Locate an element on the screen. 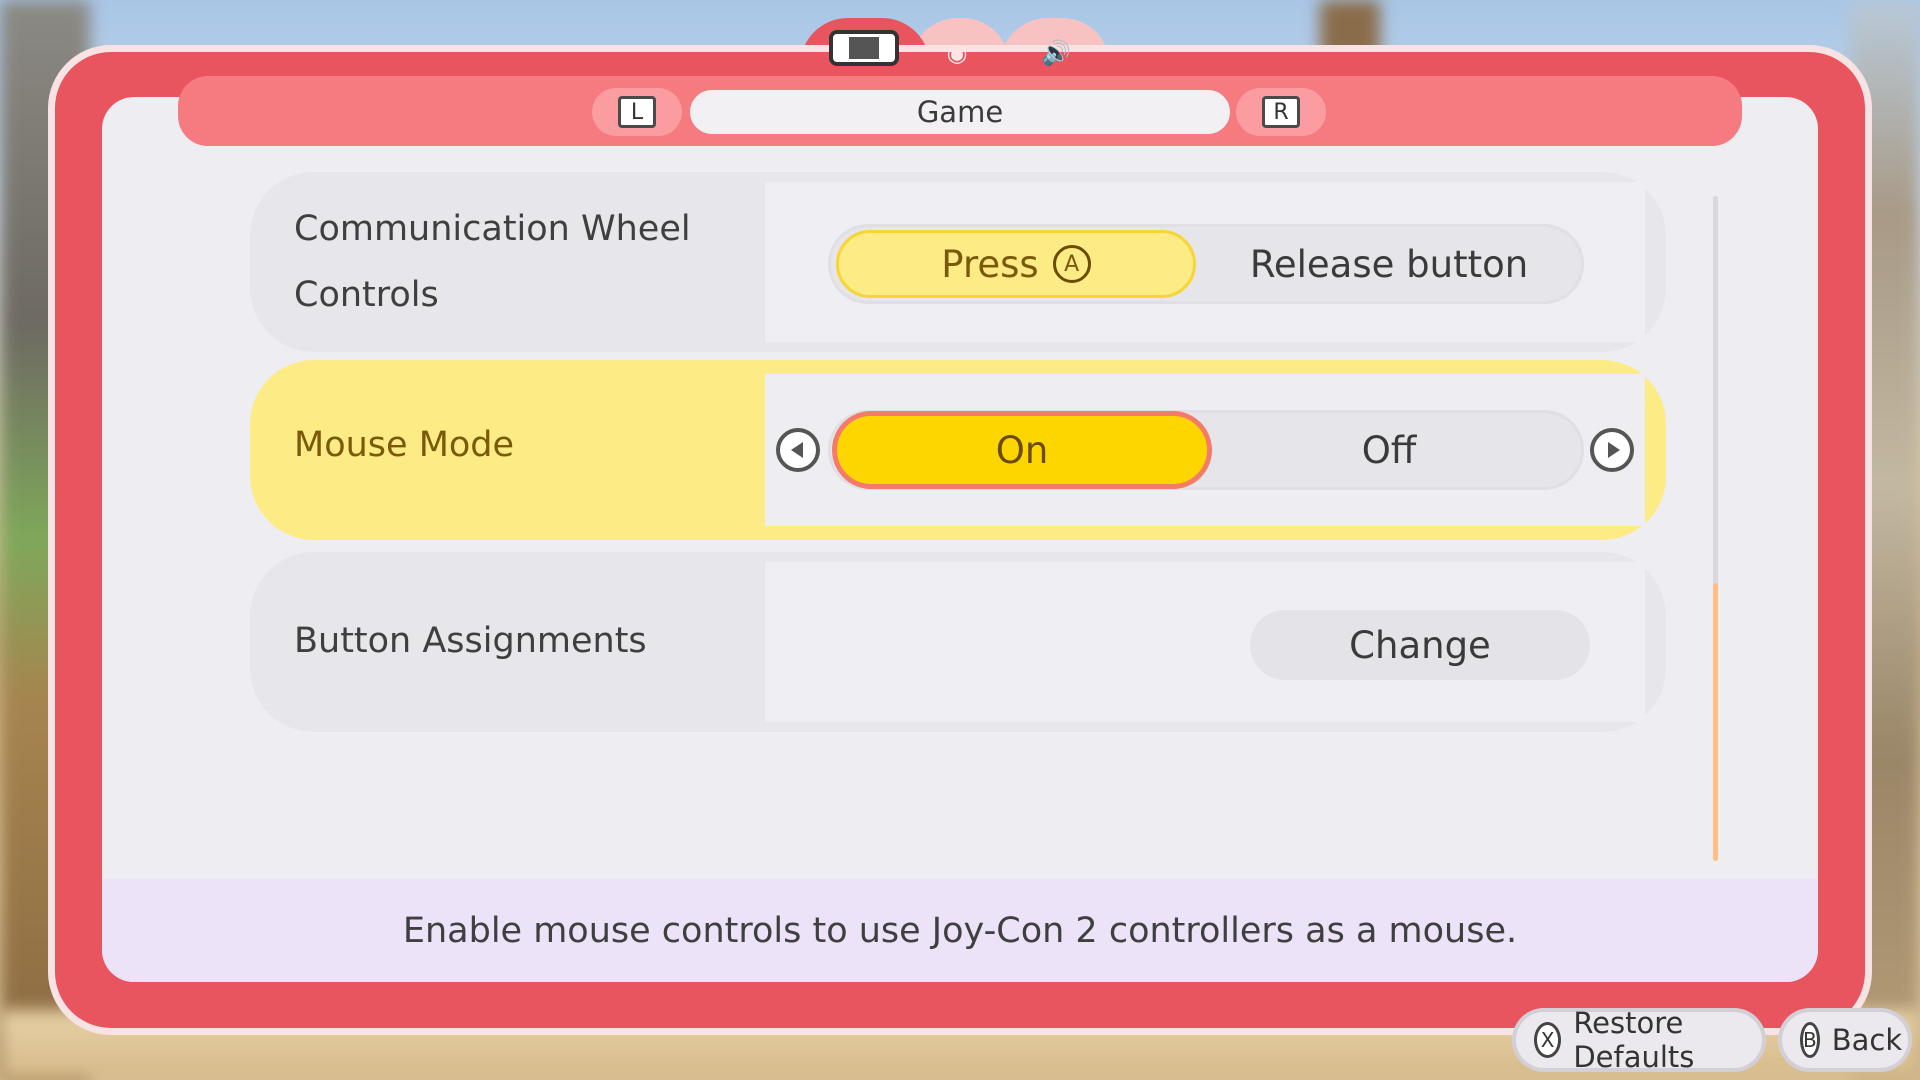  change-button: Change is located at coordinates (1420, 645).